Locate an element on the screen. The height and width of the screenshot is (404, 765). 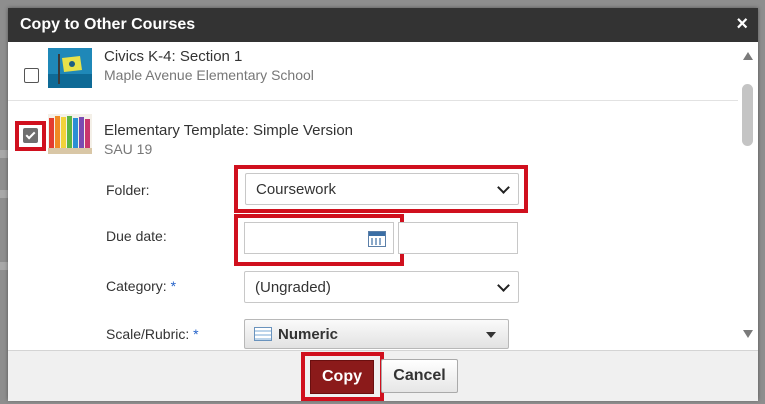
due-time-input is located at coordinates (458, 238).